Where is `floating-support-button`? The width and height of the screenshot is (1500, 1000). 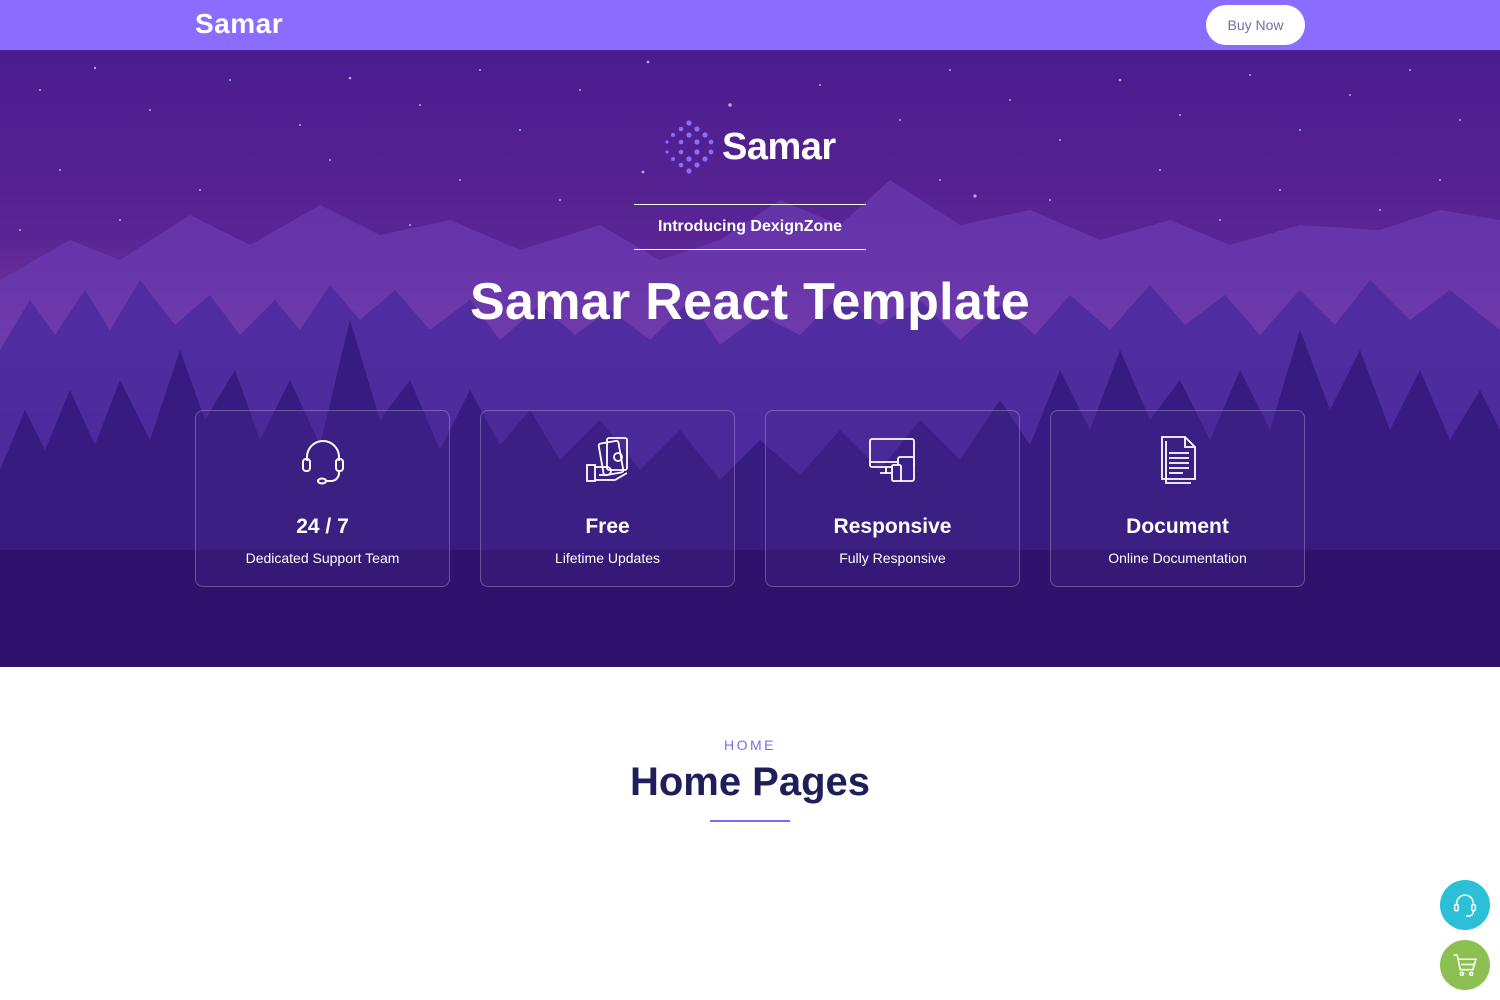 floating-support-button is located at coordinates (1465, 905).